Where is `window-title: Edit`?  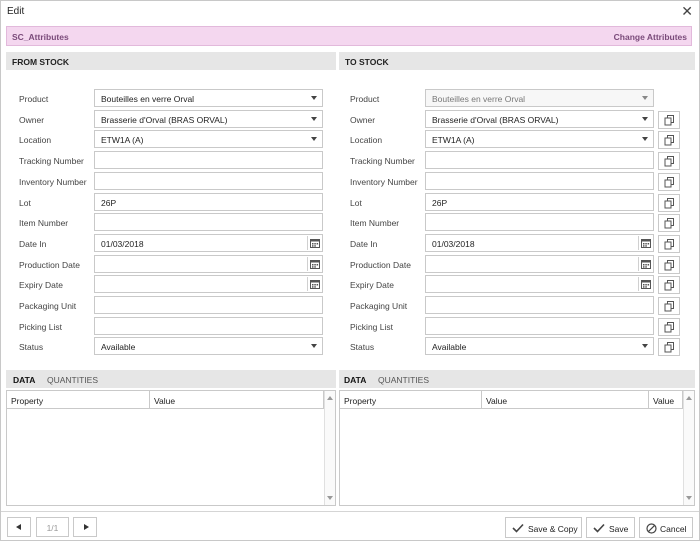 window-title: Edit is located at coordinates (16, 11).